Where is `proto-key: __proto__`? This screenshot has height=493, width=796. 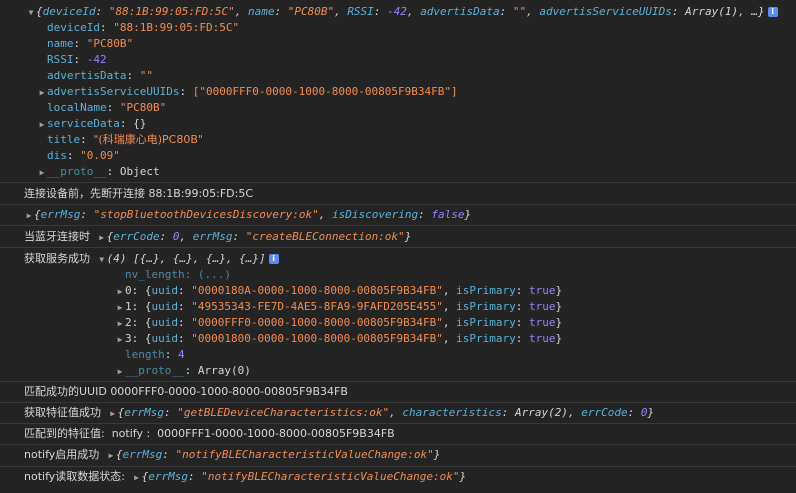
proto-key: __proto__ is located at coordinates (77, 171).